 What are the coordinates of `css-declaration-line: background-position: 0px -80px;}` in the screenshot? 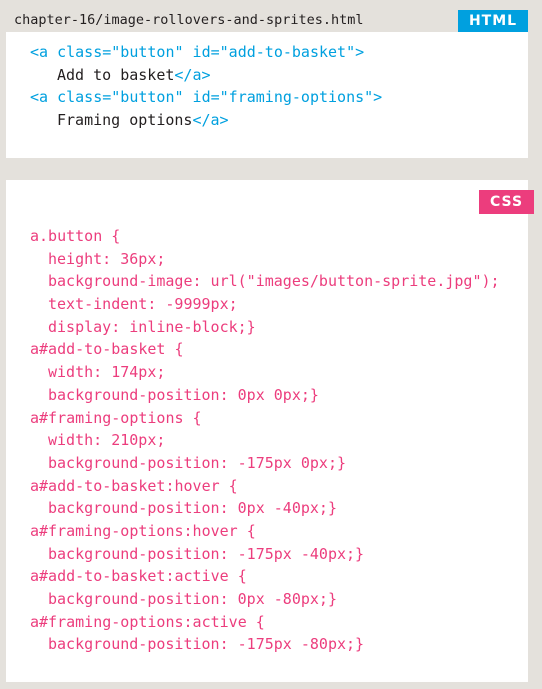 It's located at (192, 599).